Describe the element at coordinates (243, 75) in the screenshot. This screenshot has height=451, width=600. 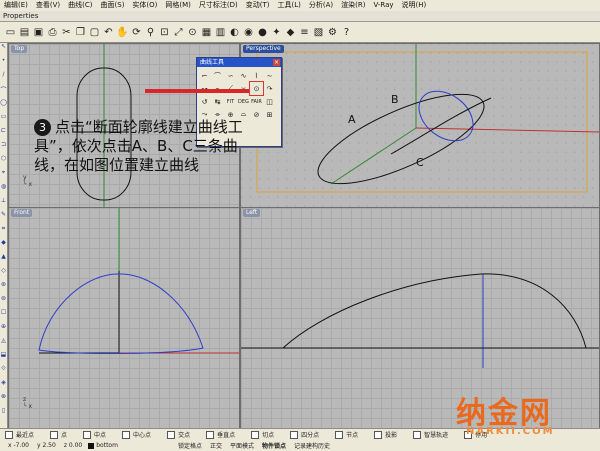
I see `curve-tool-icon: ∿` at that location.